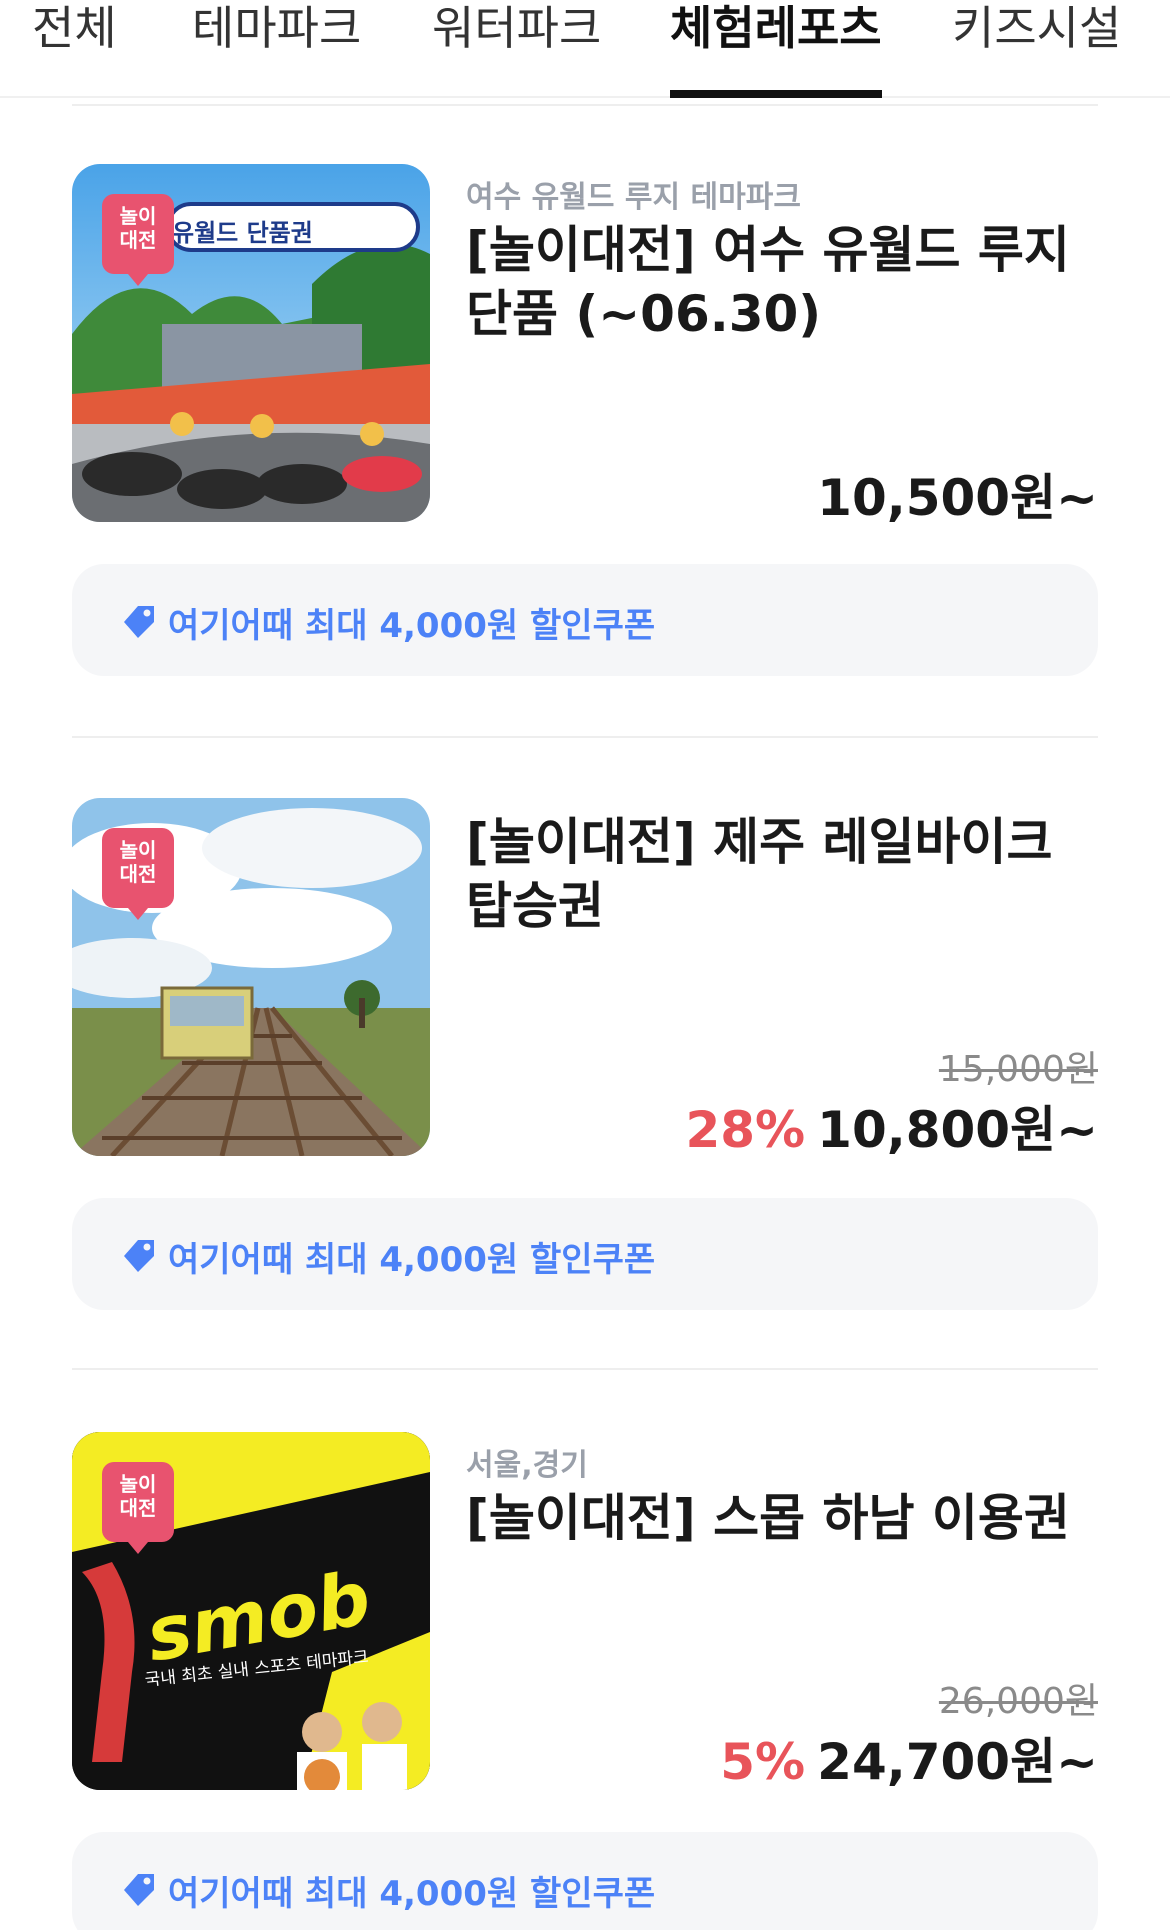 This screenshot has height=1930, width=1170. I want to click on price-row: 10,500원~, so click(957, 494).